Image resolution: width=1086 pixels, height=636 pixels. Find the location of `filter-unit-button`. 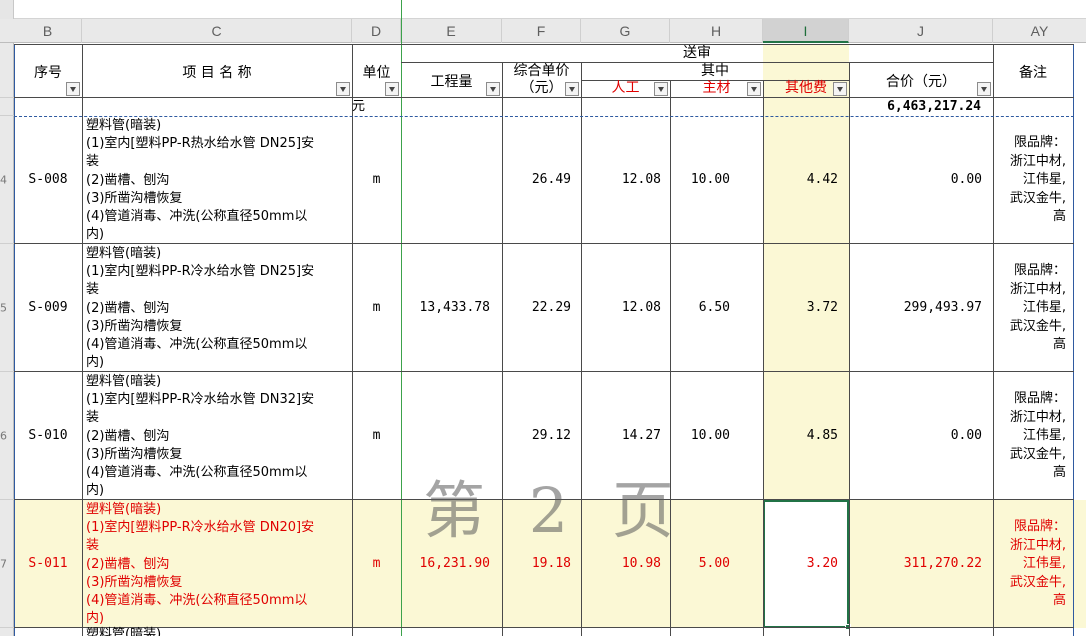

filter-unit-button is located at coordinates (392, 89).